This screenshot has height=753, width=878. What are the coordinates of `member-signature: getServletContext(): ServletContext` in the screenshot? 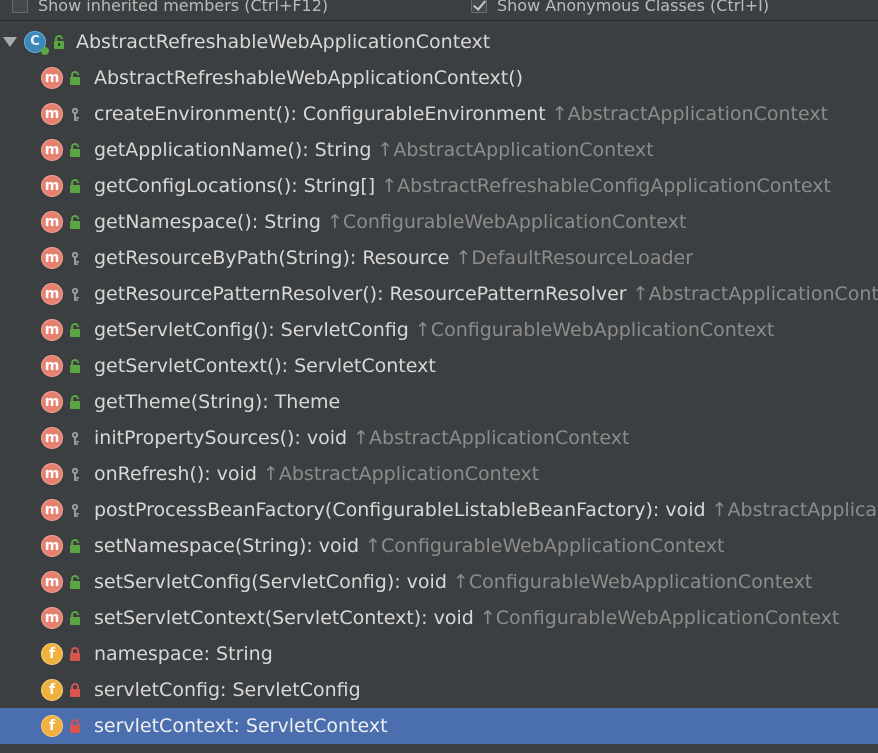 It's located at (265, 366).